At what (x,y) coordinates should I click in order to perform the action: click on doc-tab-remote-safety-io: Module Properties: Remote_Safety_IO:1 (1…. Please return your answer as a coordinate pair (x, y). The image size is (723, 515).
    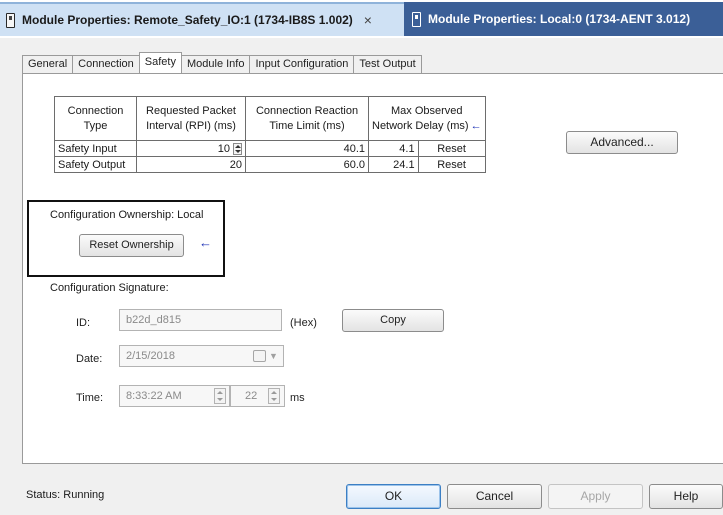
    Looking at the image, I should click on (202, 19).